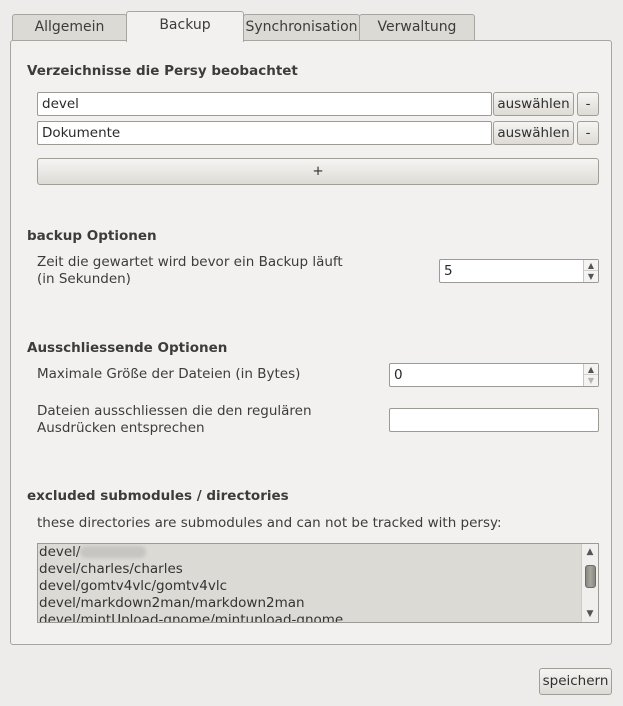  I want to click on watched-dirs-title: Verzeichnisse die Persy beobachtet, so click(162, 71).